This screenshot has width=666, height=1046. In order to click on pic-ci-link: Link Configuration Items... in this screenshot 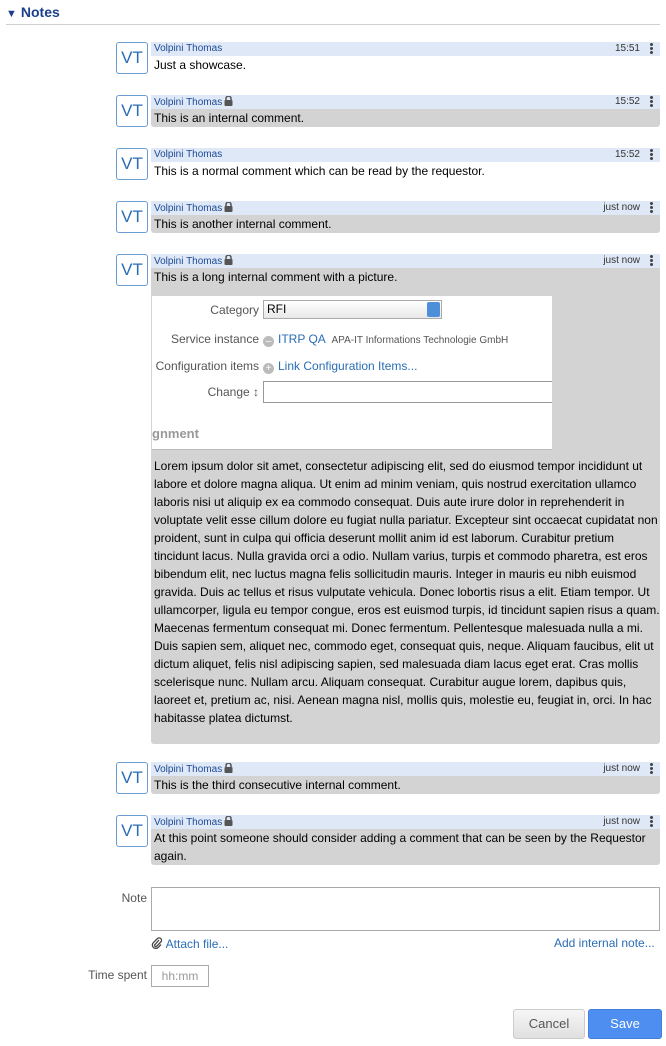, I will do `click(348, 366)`.